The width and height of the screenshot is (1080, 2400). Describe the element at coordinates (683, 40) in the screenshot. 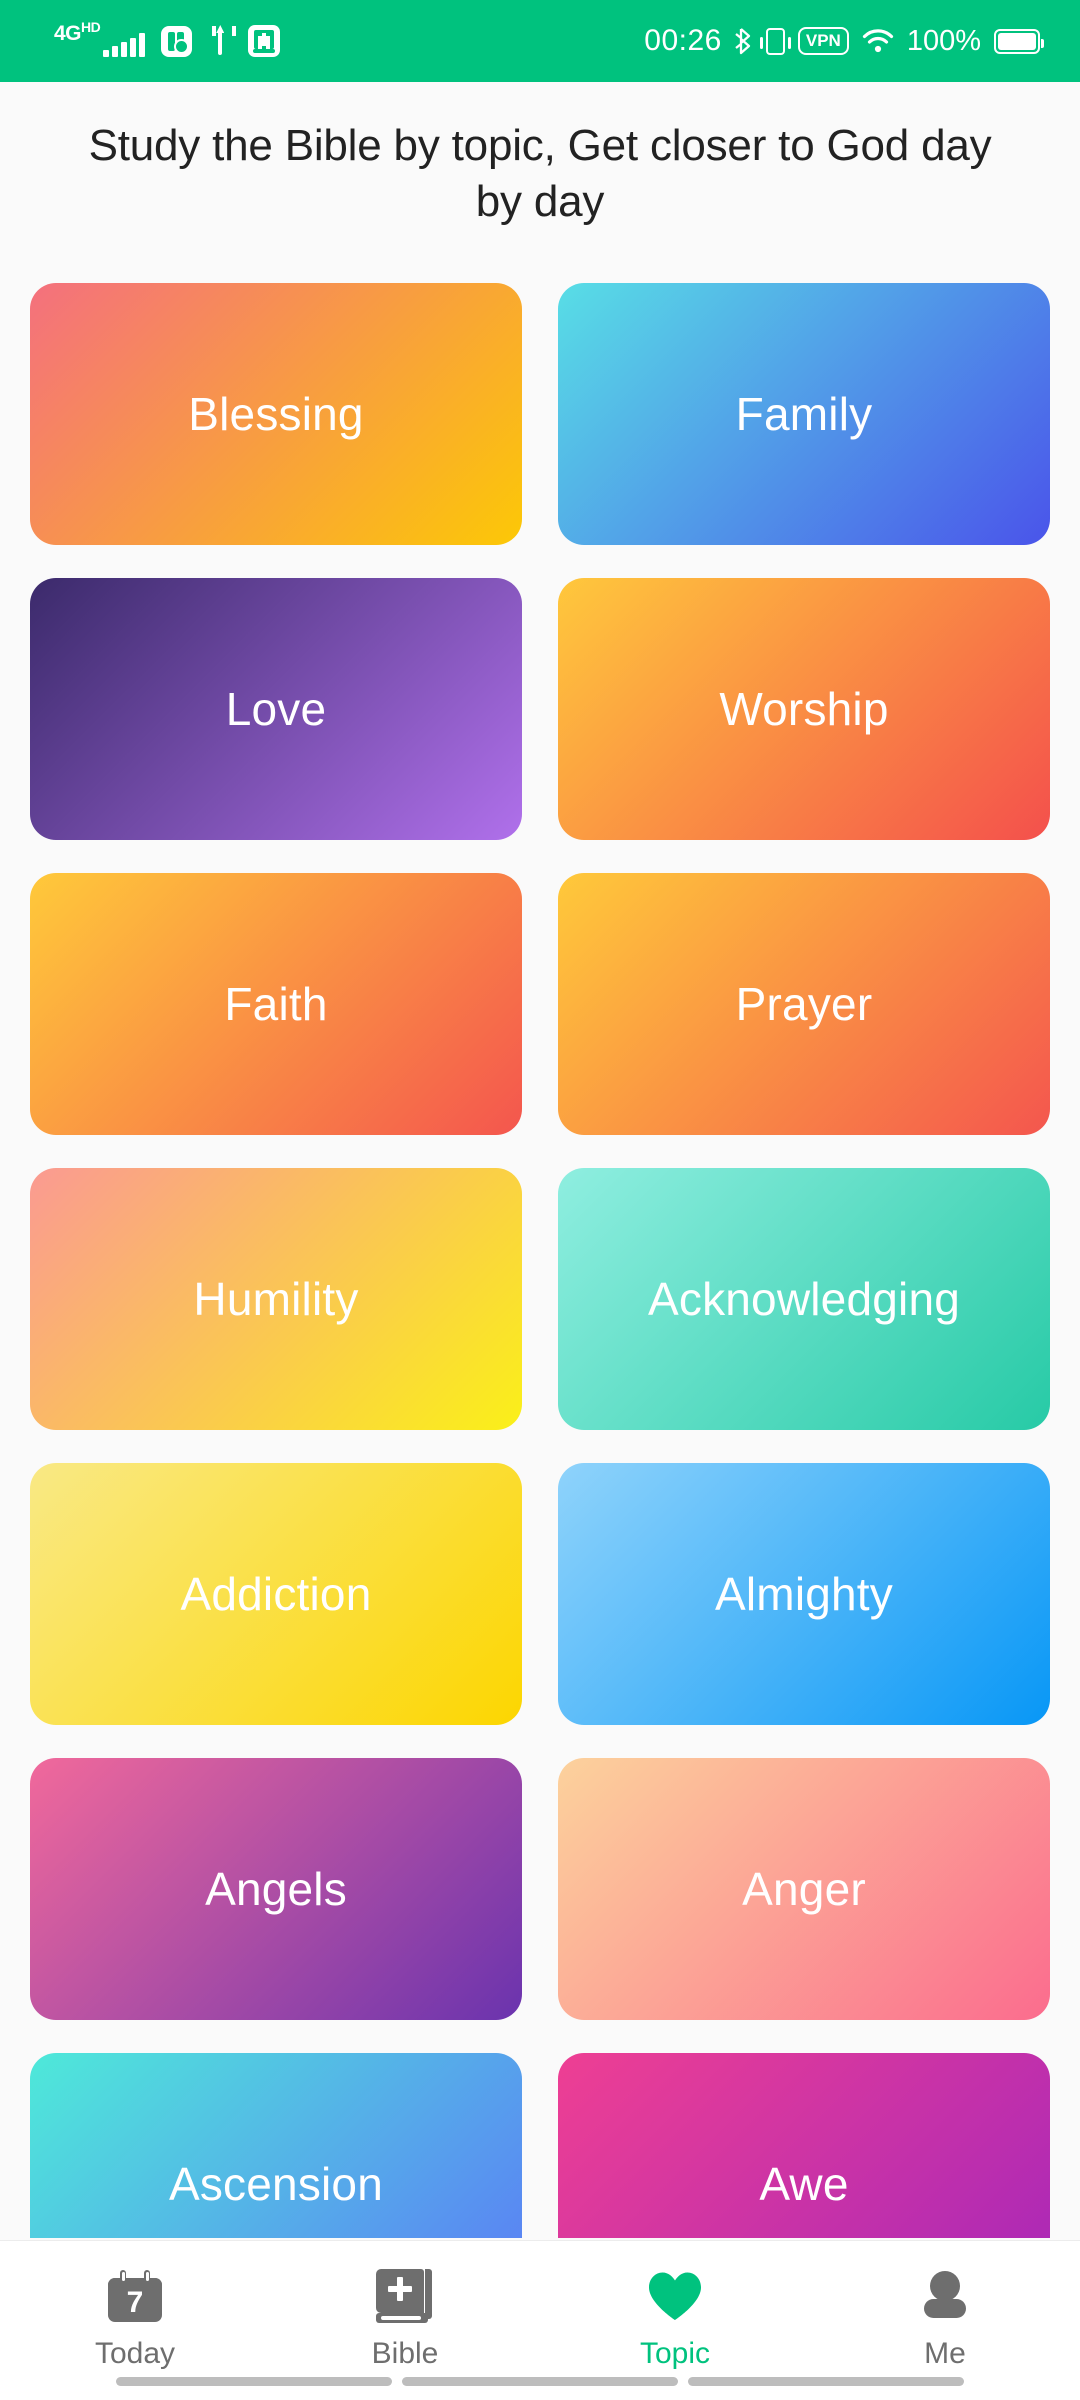

I see `status-clock: 00:26` at that location.